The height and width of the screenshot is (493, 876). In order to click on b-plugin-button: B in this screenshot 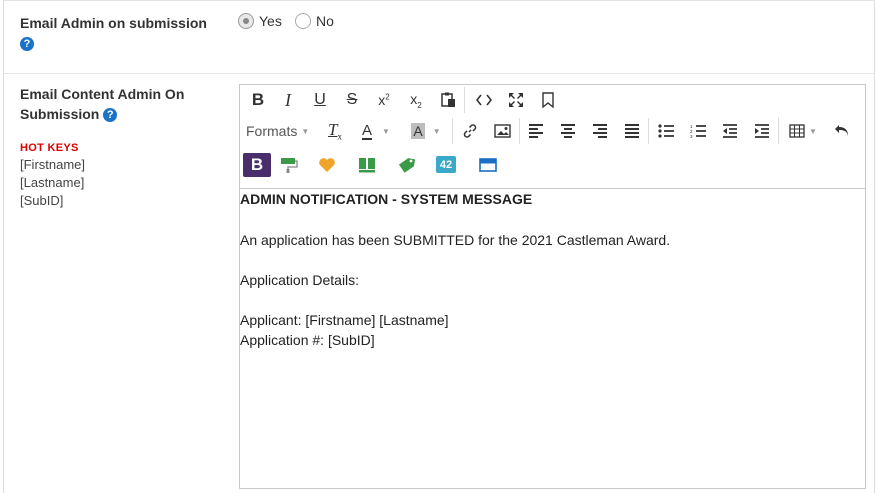, I will do `click(257, 165)`.